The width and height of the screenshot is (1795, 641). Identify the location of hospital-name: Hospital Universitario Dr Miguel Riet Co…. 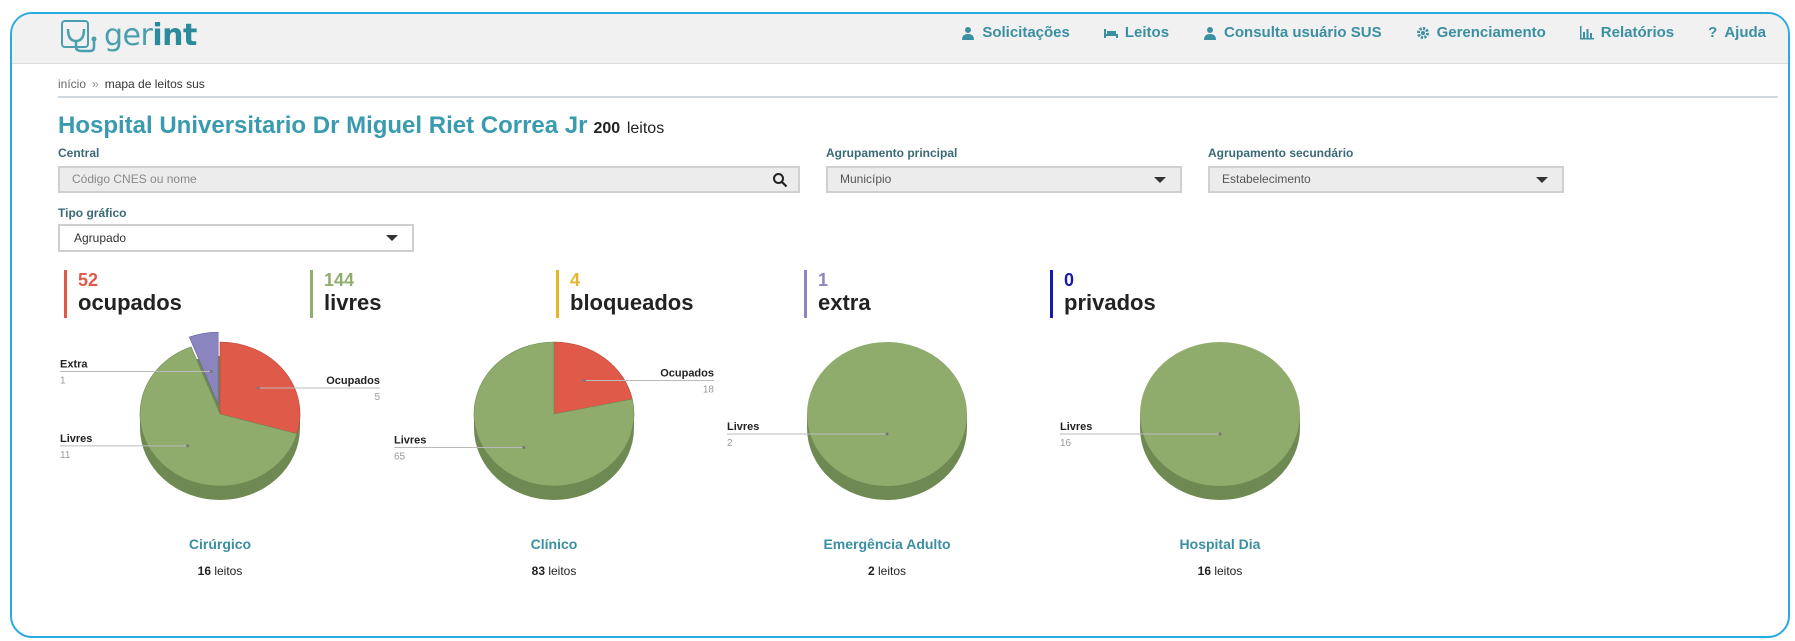
(323, 125).